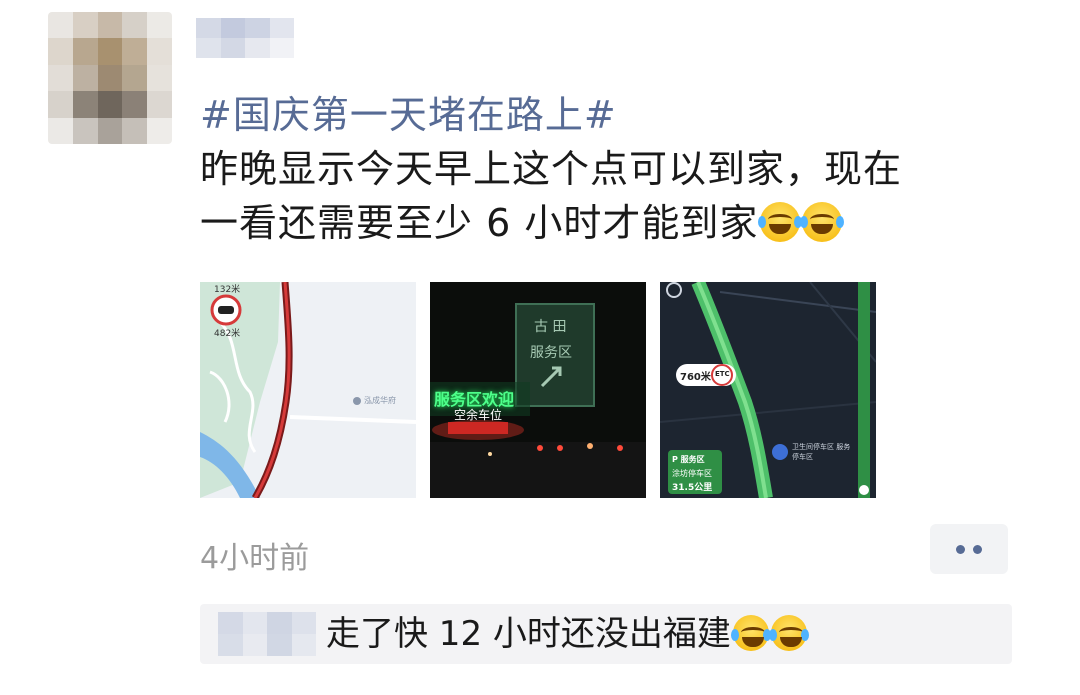 Image resolution: width=1080 pixels, height=695 pixels. I want to click on sign-name: 古 田, so click(550, 327).